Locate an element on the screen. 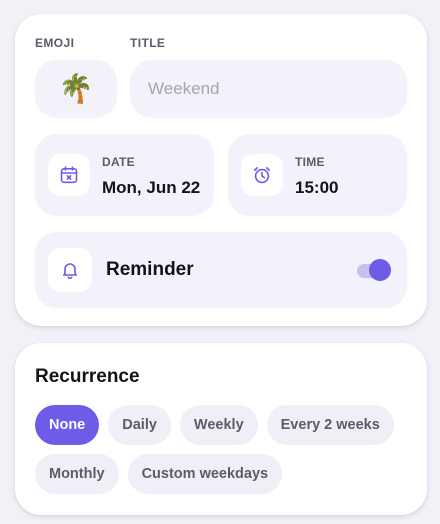 The height and width of the screenshot is (524, 440). emoji-picker-button: 🌴 is located at coordinates (76, 89).